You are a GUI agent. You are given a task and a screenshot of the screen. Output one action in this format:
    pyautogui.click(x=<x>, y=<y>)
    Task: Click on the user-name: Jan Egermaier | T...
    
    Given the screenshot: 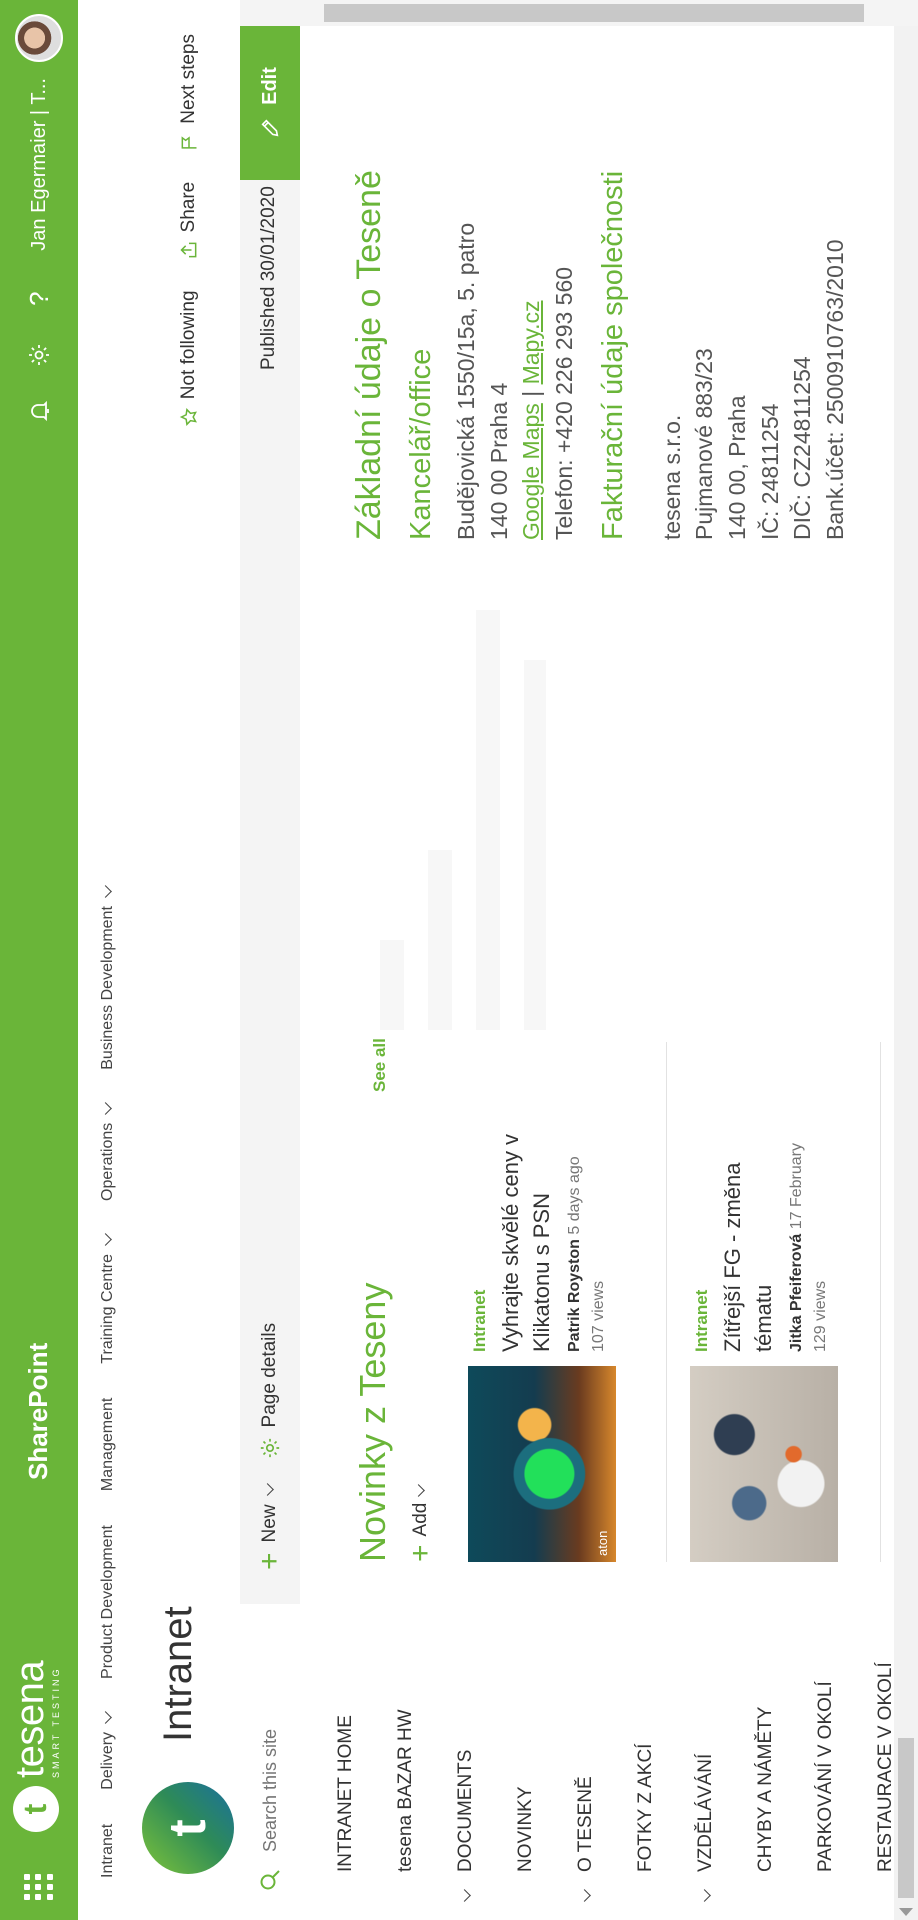 What is the action you would take?
    pyautogui.click(x=39, y=164)
    